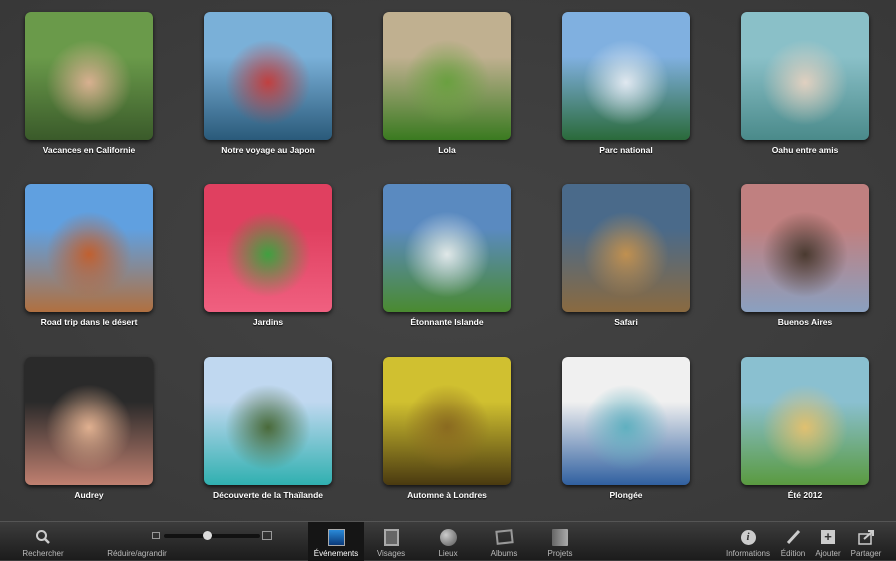  What do you see at coordinates (447, 495) in the screenshot?
I see `event-title: Automne à Londres` at bounding box center [447, 495].